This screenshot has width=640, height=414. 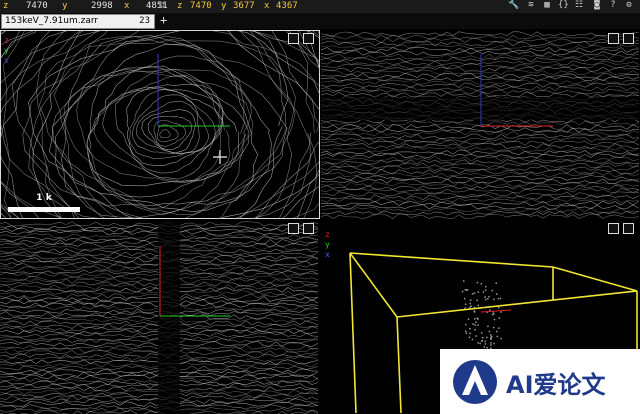 I want to click on scale-bar-label: 1 k, so click(x=44, y=198).